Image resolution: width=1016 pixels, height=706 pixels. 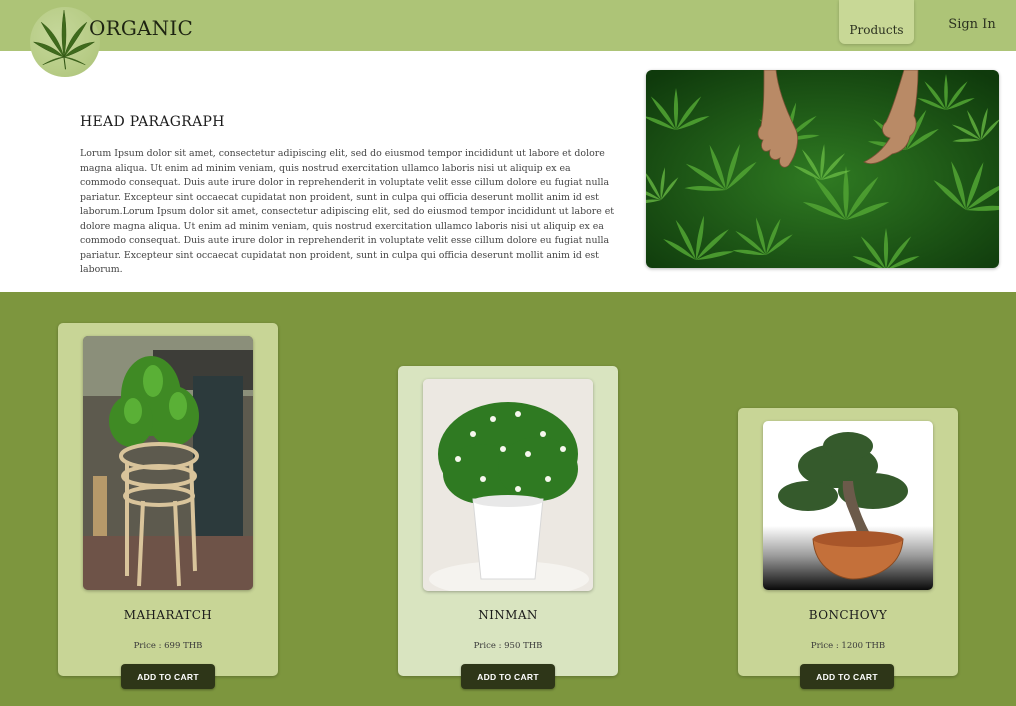 I want to click on nav-sign-in-link: Sign In, so click(x=972, y=24).